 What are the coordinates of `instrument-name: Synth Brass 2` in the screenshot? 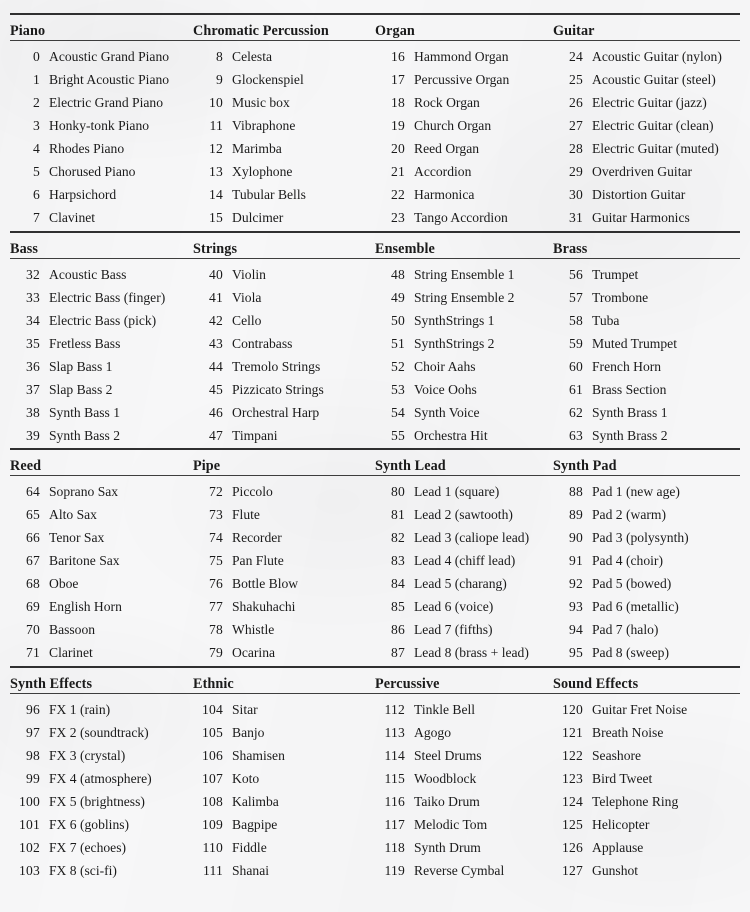 It's located at (630, 435).